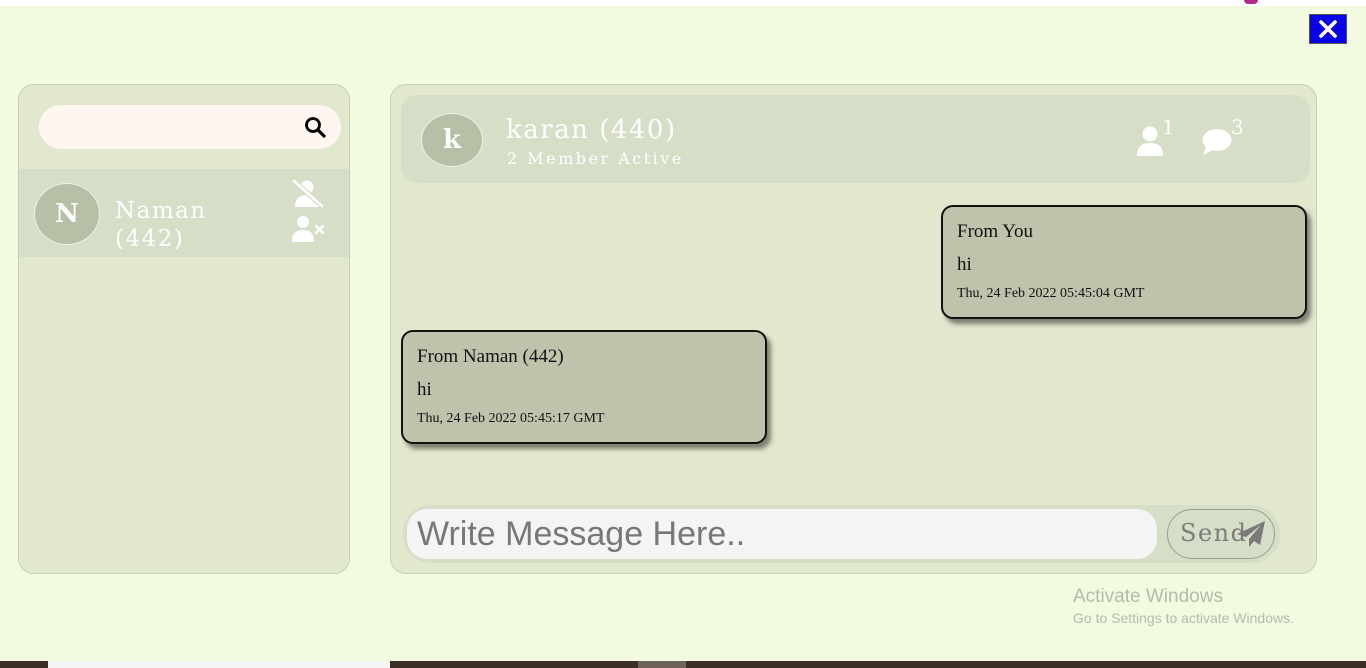  I want to click on close-button, so click(1328, 29).